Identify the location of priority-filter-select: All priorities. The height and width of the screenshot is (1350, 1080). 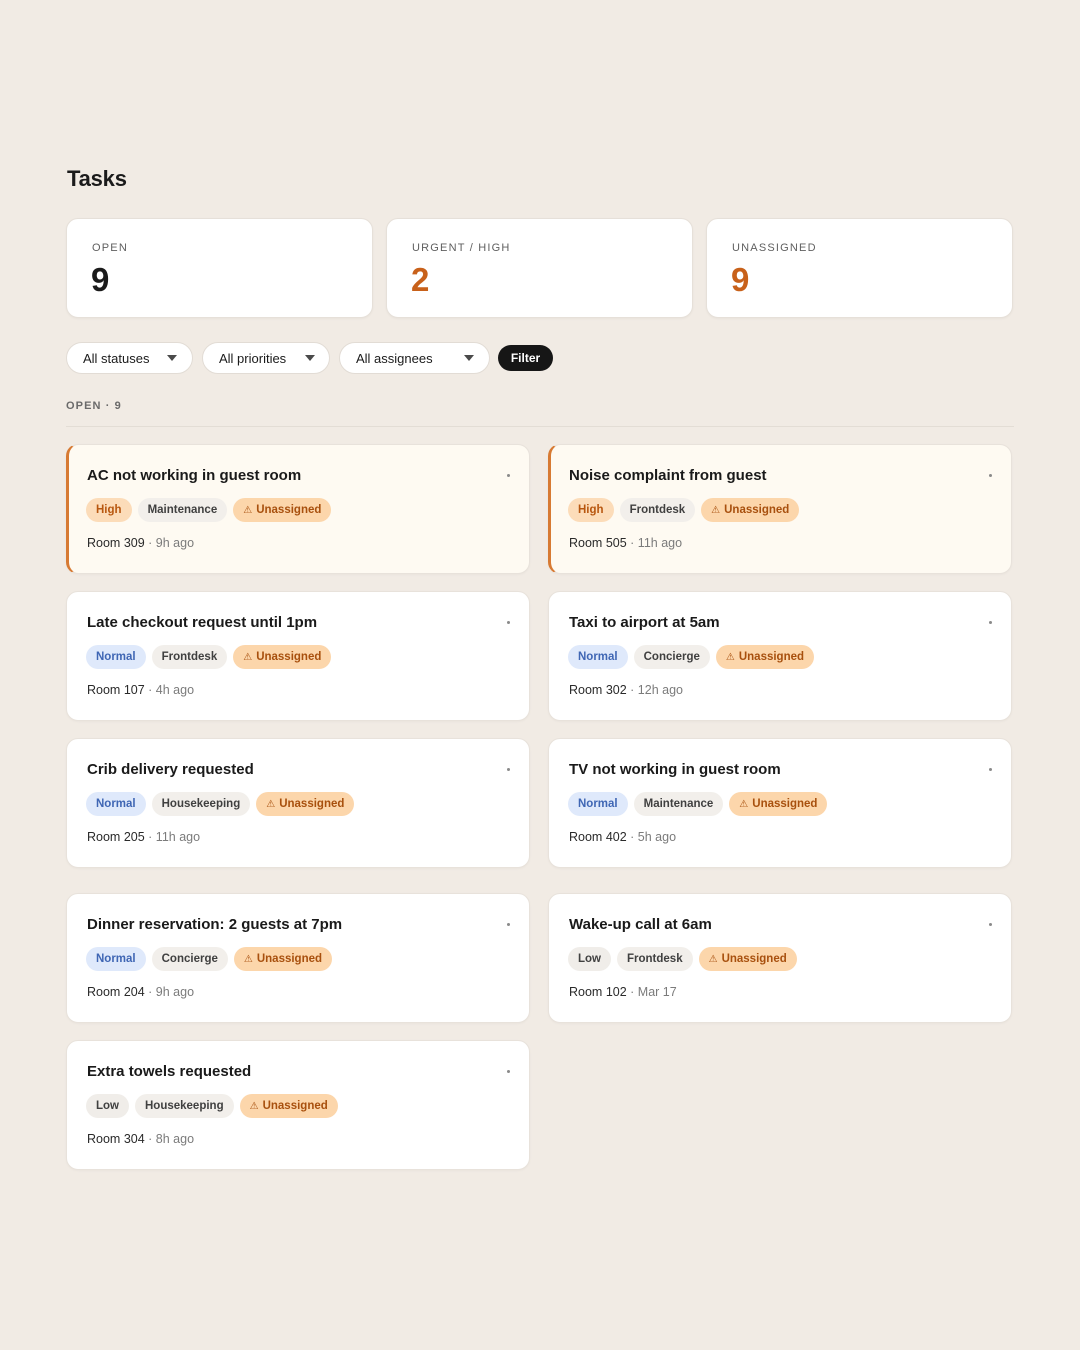
(266, 358).